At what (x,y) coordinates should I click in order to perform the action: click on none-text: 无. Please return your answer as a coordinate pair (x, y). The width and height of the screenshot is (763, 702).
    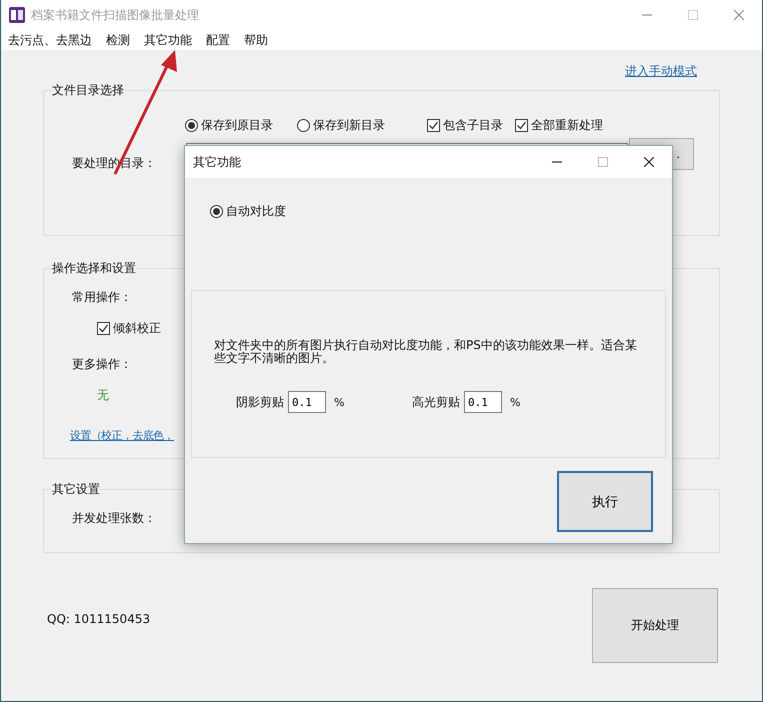
    Looking at the image, I should click on (103, 395).